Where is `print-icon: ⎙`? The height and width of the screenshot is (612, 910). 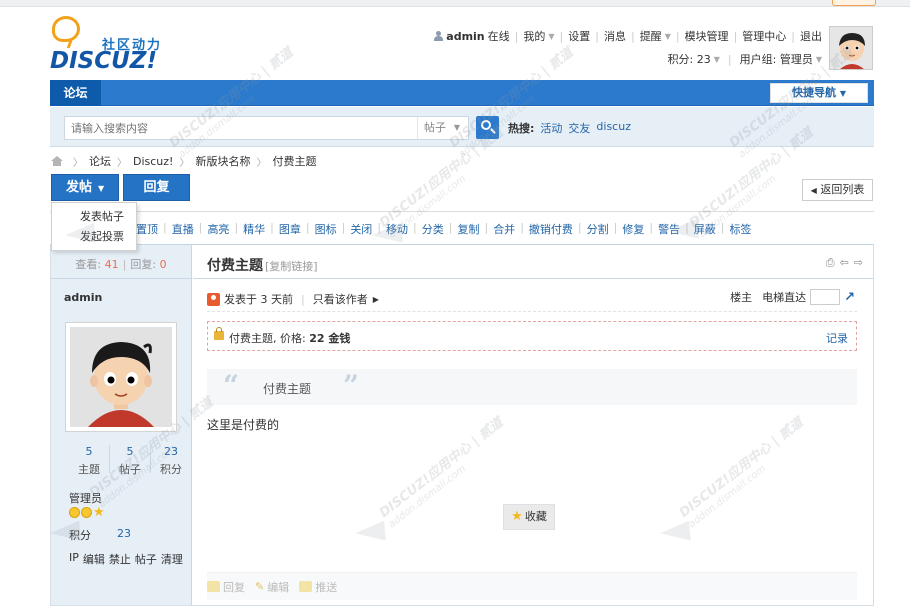 print-icon: ⎙ is located at coordinates (830, 263).